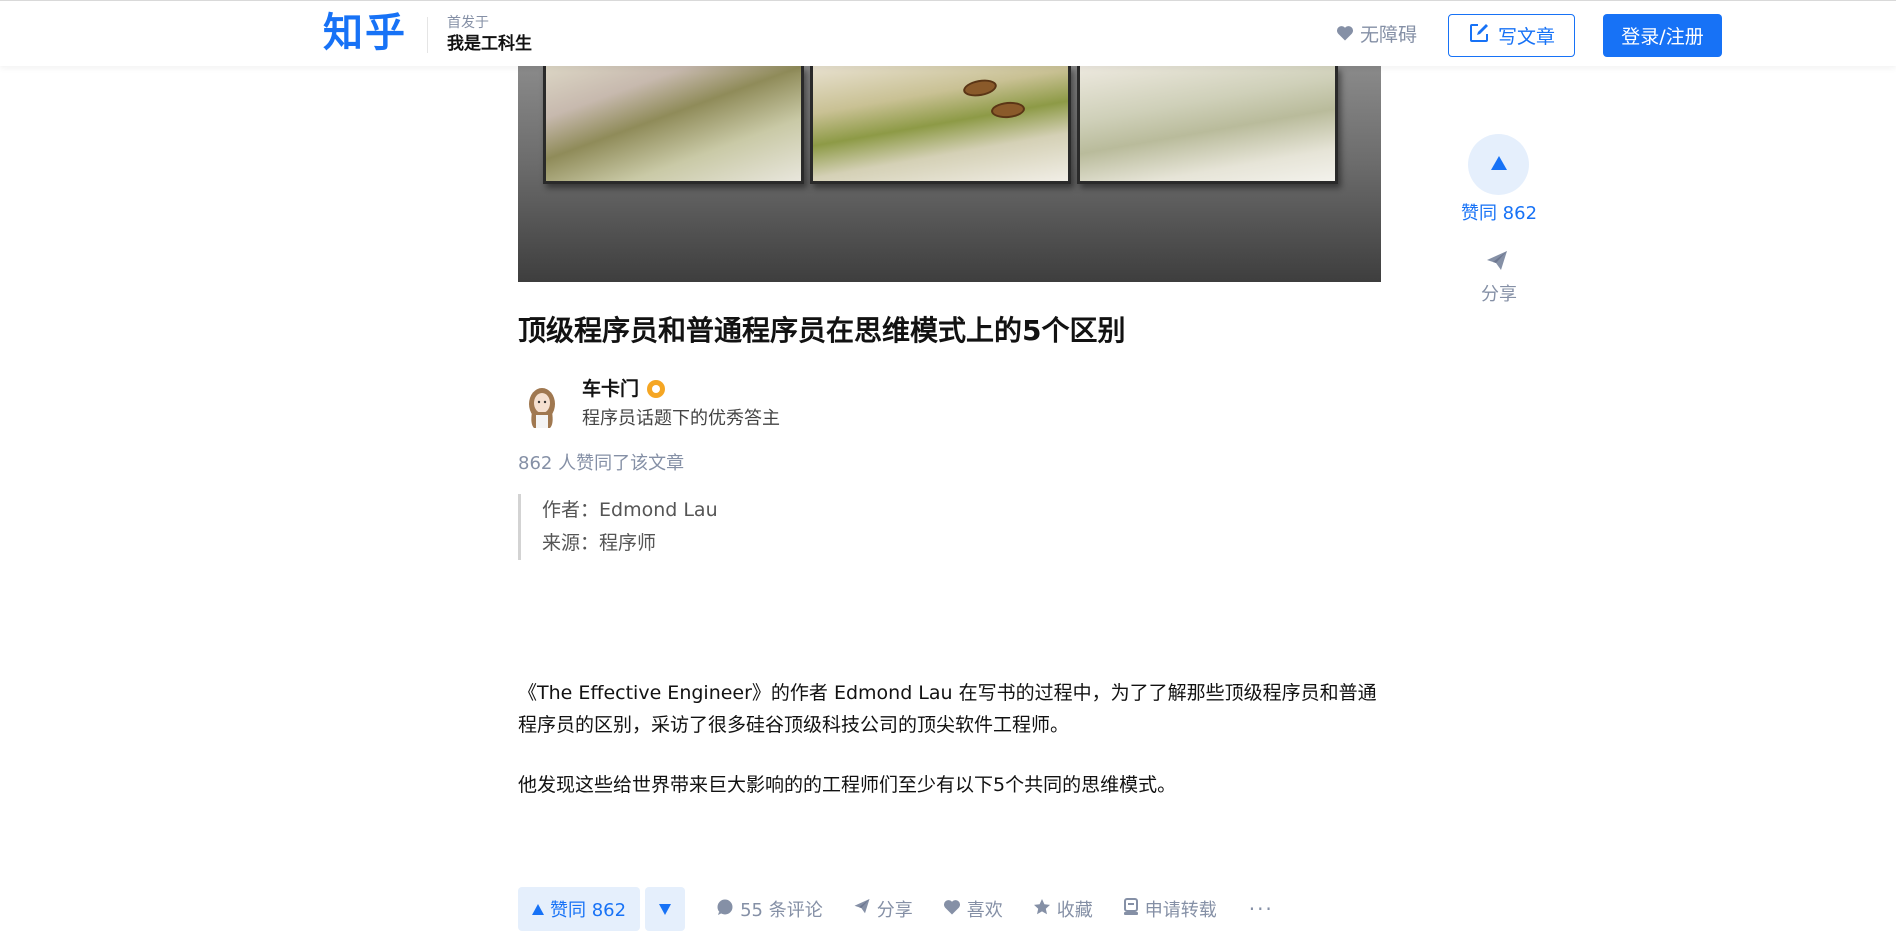 This screenshot has height=942, width=1896. I want to click on write-article-button: 写文章, so click(1511, 35).